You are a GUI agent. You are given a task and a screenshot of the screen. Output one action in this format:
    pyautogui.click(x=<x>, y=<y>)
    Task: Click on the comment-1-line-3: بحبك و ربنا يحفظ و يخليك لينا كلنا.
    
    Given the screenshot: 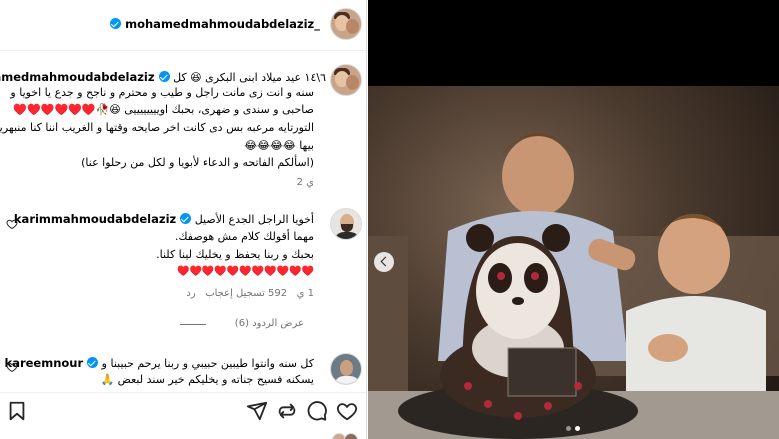 What is the action you would take?
    pyautogui.click(x=235, y=254)
    